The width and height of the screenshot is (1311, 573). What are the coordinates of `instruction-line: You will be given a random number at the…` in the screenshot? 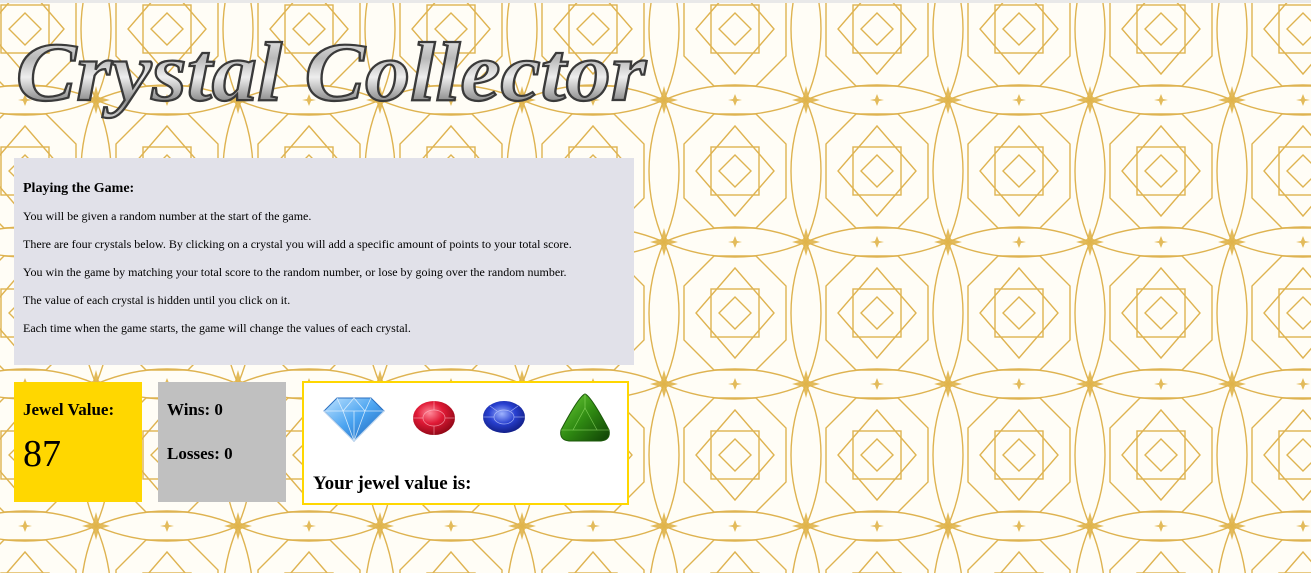 It's located at (167, 216).